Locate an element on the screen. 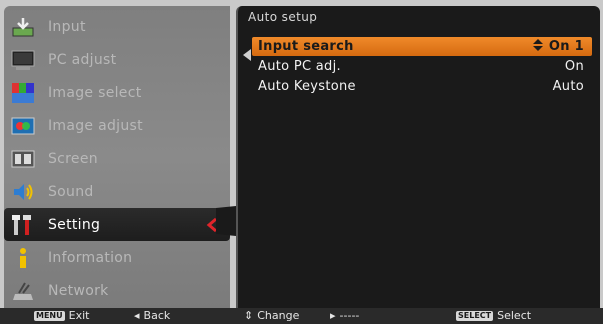 This screenshot has height=324, width=603. menu-item-image-select: Image select is located at coordinates (117, 92).